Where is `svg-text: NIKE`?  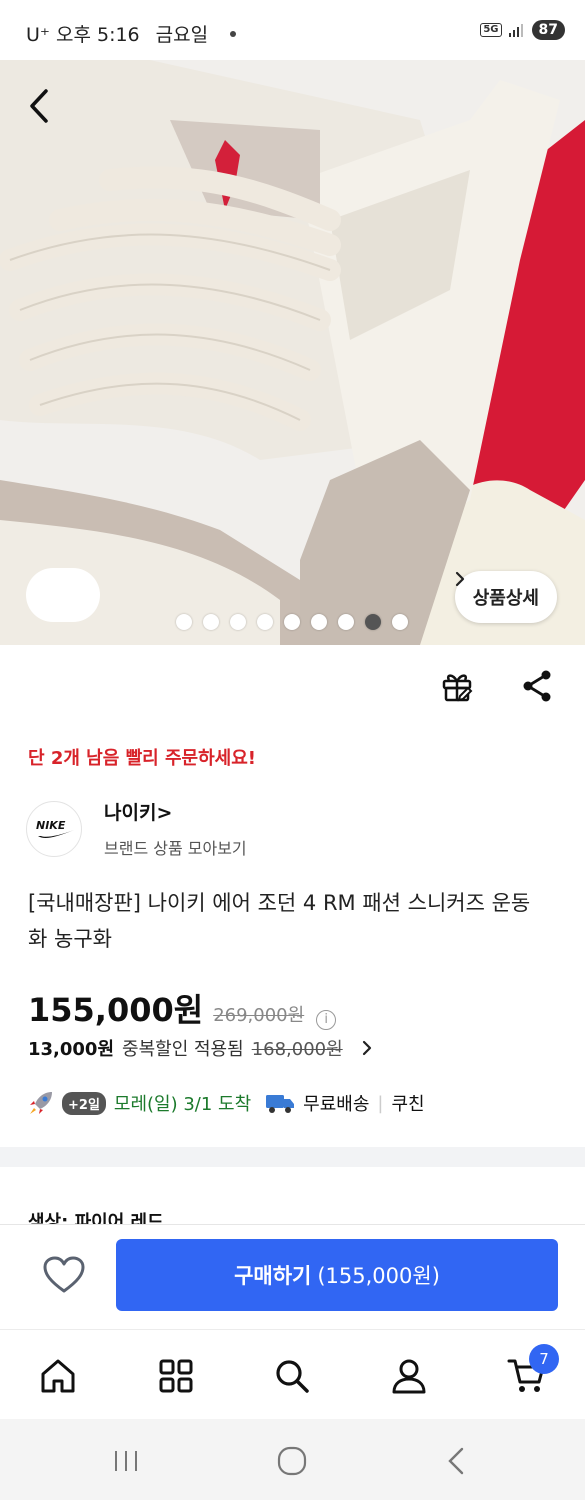
svg-text: NIKE is located at coordinates (51, 825).